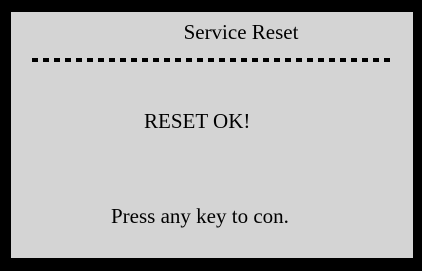  I want to click on reset-status-message: RESET OK!, so click(197, 121).